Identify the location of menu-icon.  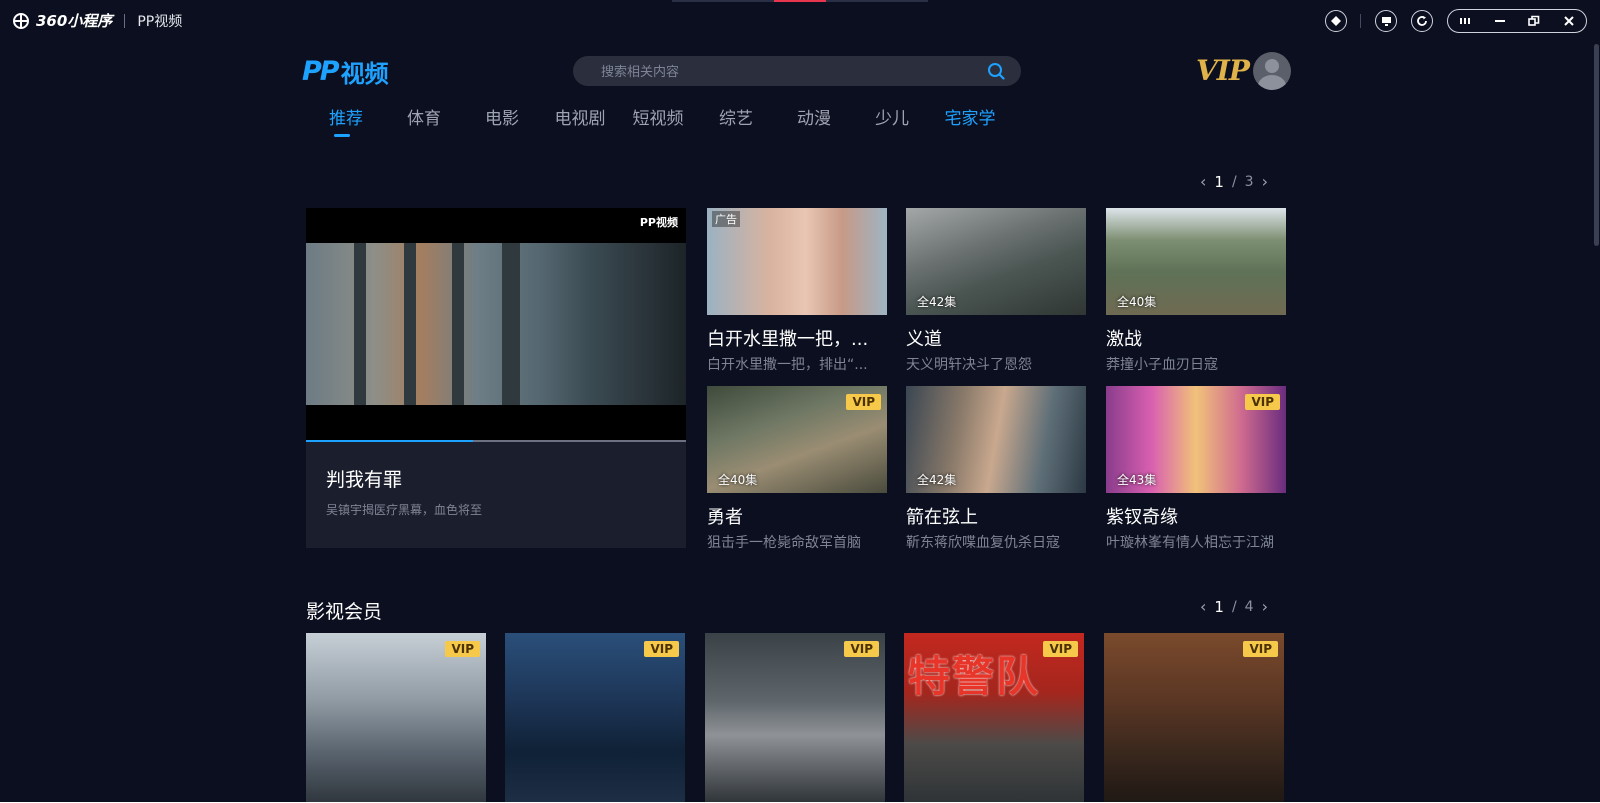
(1465, 21).